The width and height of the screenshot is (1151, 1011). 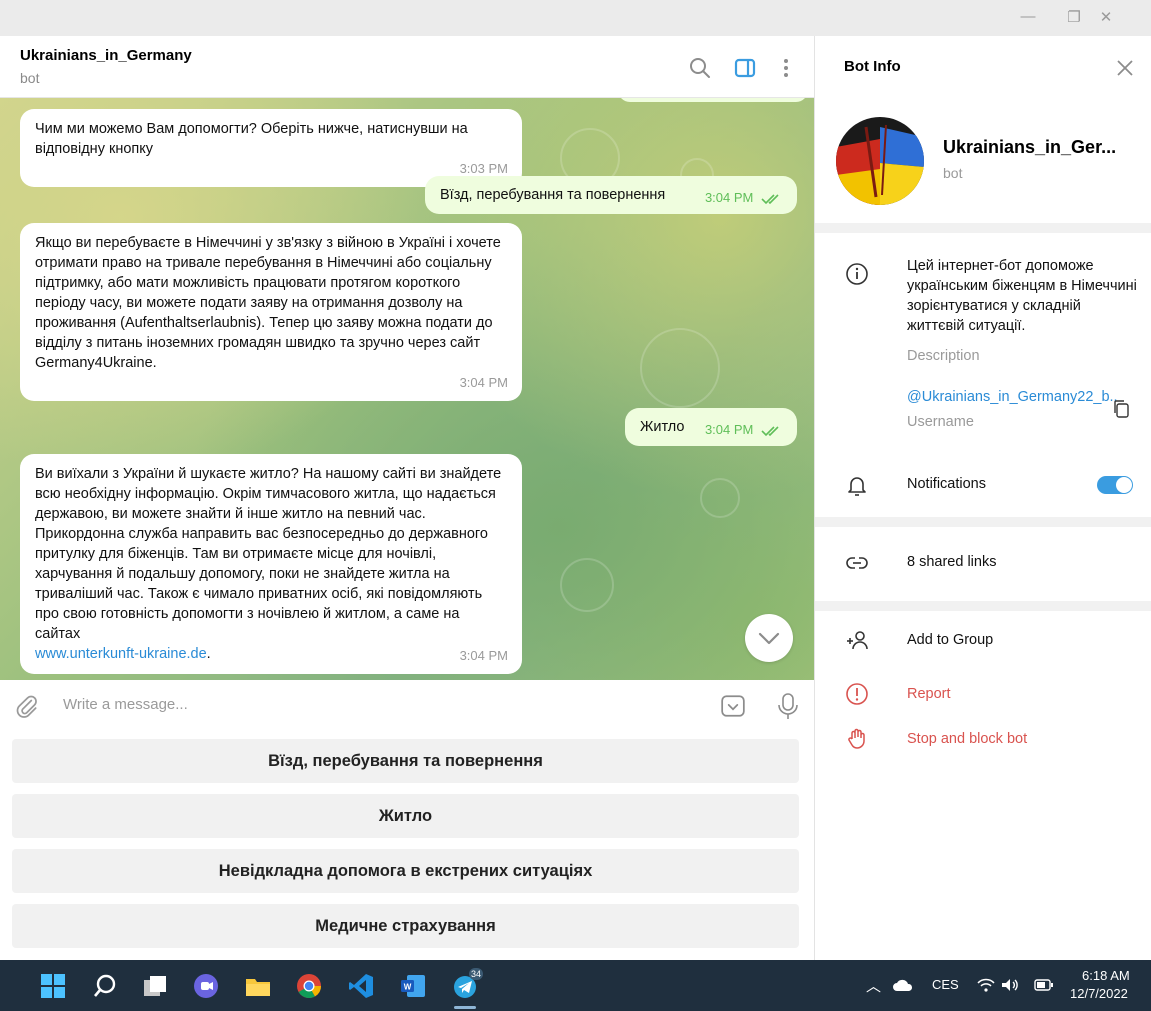 What do you see at coordinates (407, 67) in the screenshot?
I see `chat-header: Ukrainians_in_Germany bot` at bounding box center [407, 67].